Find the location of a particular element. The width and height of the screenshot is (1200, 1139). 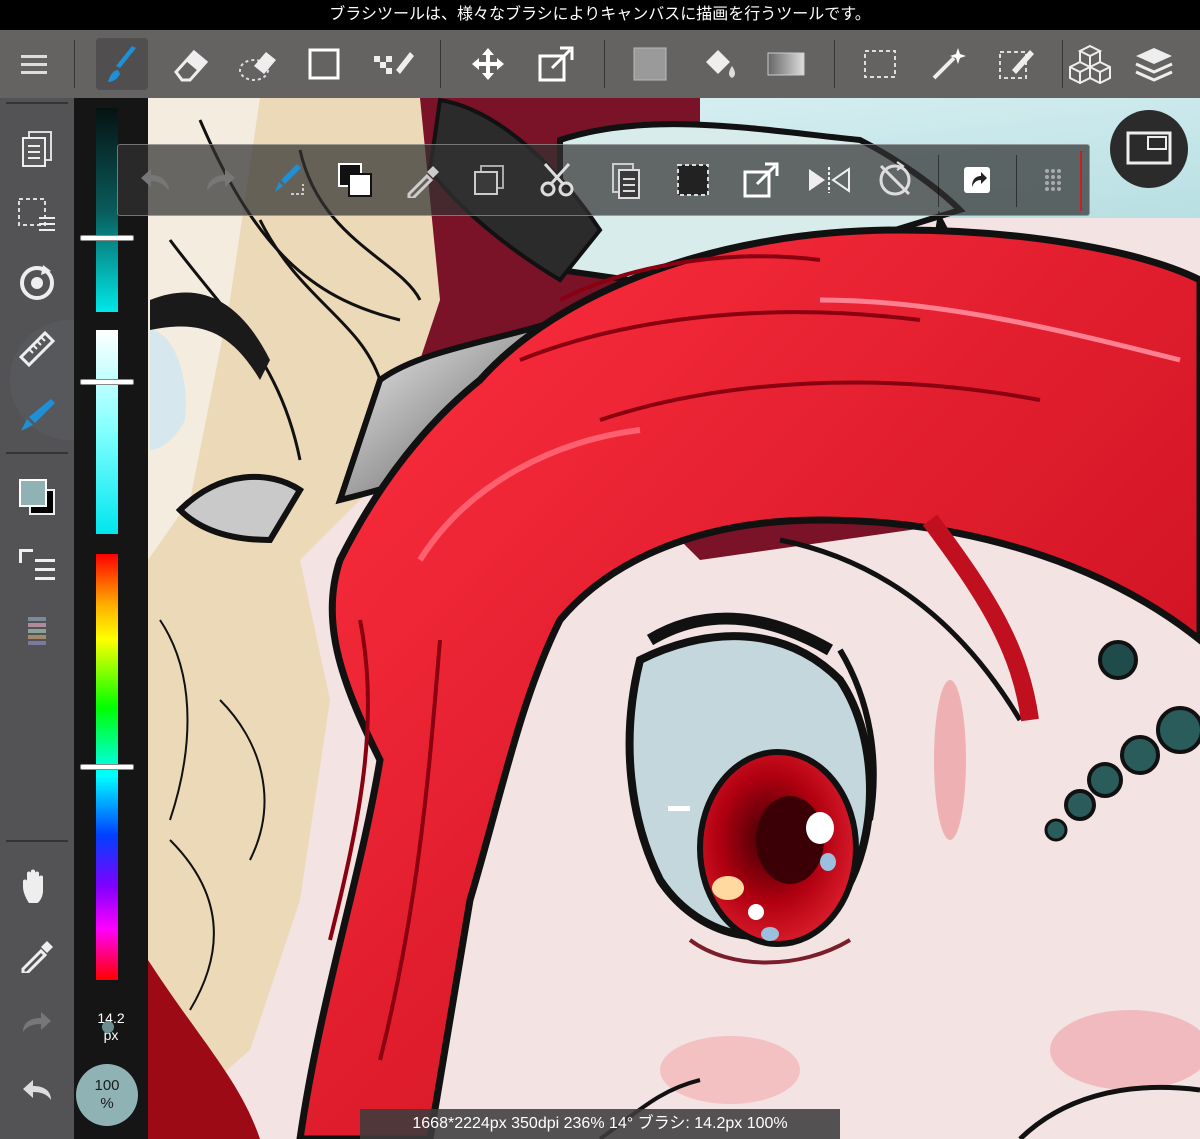

select-all-button is located at coordinates (693, 180).